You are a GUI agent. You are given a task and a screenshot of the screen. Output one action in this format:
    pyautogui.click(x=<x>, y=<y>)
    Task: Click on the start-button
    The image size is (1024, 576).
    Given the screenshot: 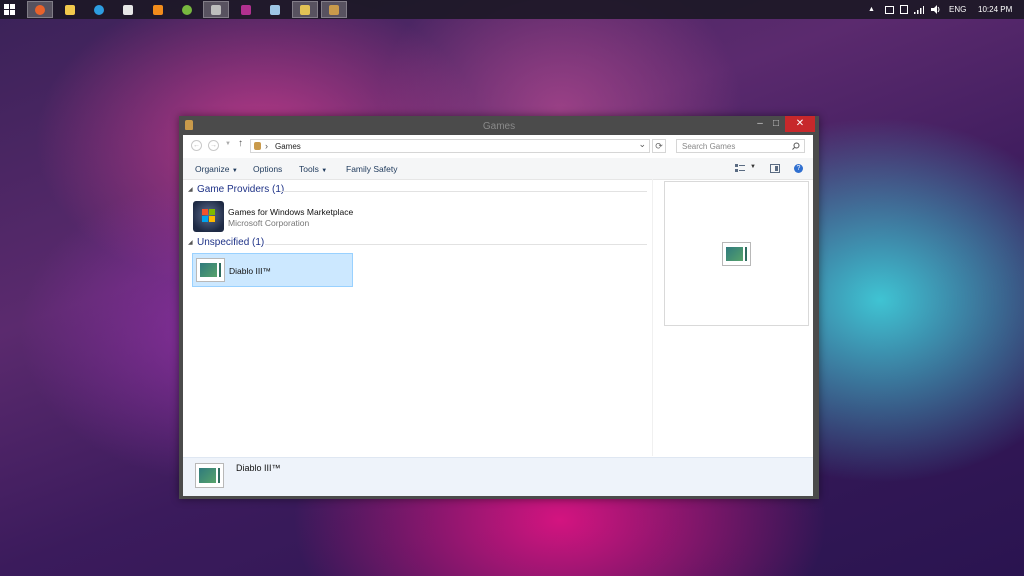 What is the action you would take?
    pyautogui.click(x=9, y=9)
    